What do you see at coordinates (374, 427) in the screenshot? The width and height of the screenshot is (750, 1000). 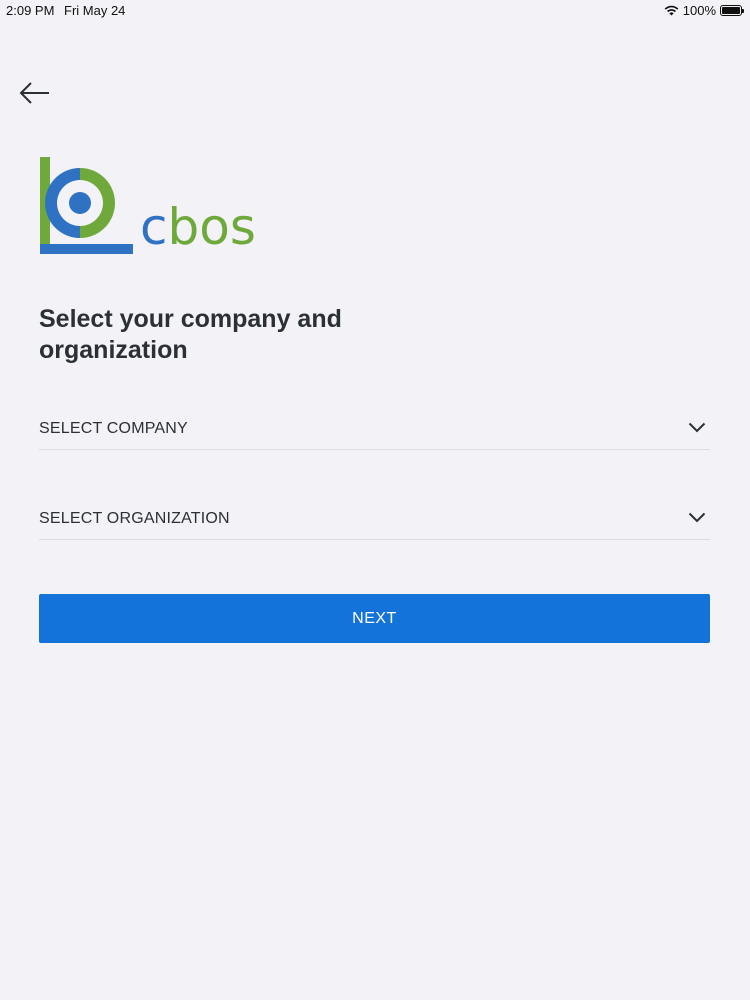 I see `company-select: SELECT COMPANY` at bounding box center [374, 427].